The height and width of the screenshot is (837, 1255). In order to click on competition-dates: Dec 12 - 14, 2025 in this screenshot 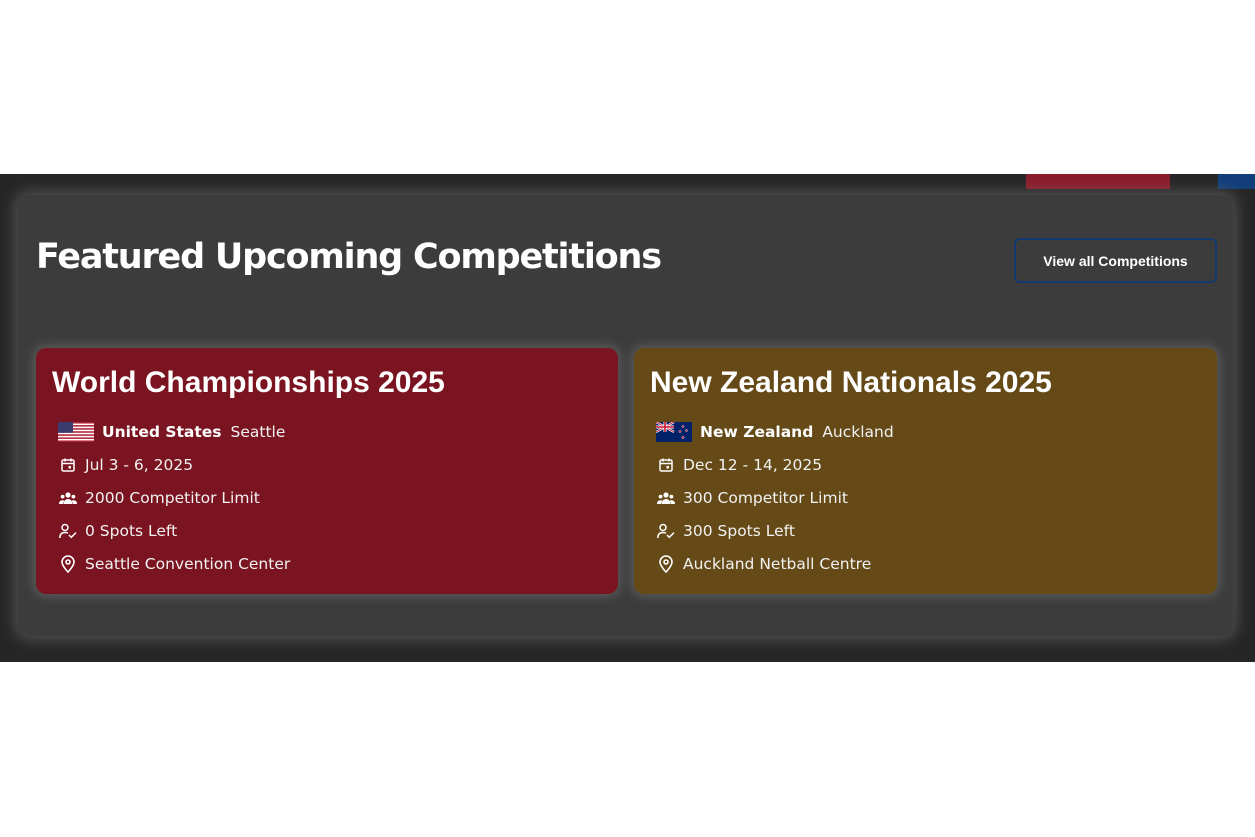, I will do `click(753, 465)`.